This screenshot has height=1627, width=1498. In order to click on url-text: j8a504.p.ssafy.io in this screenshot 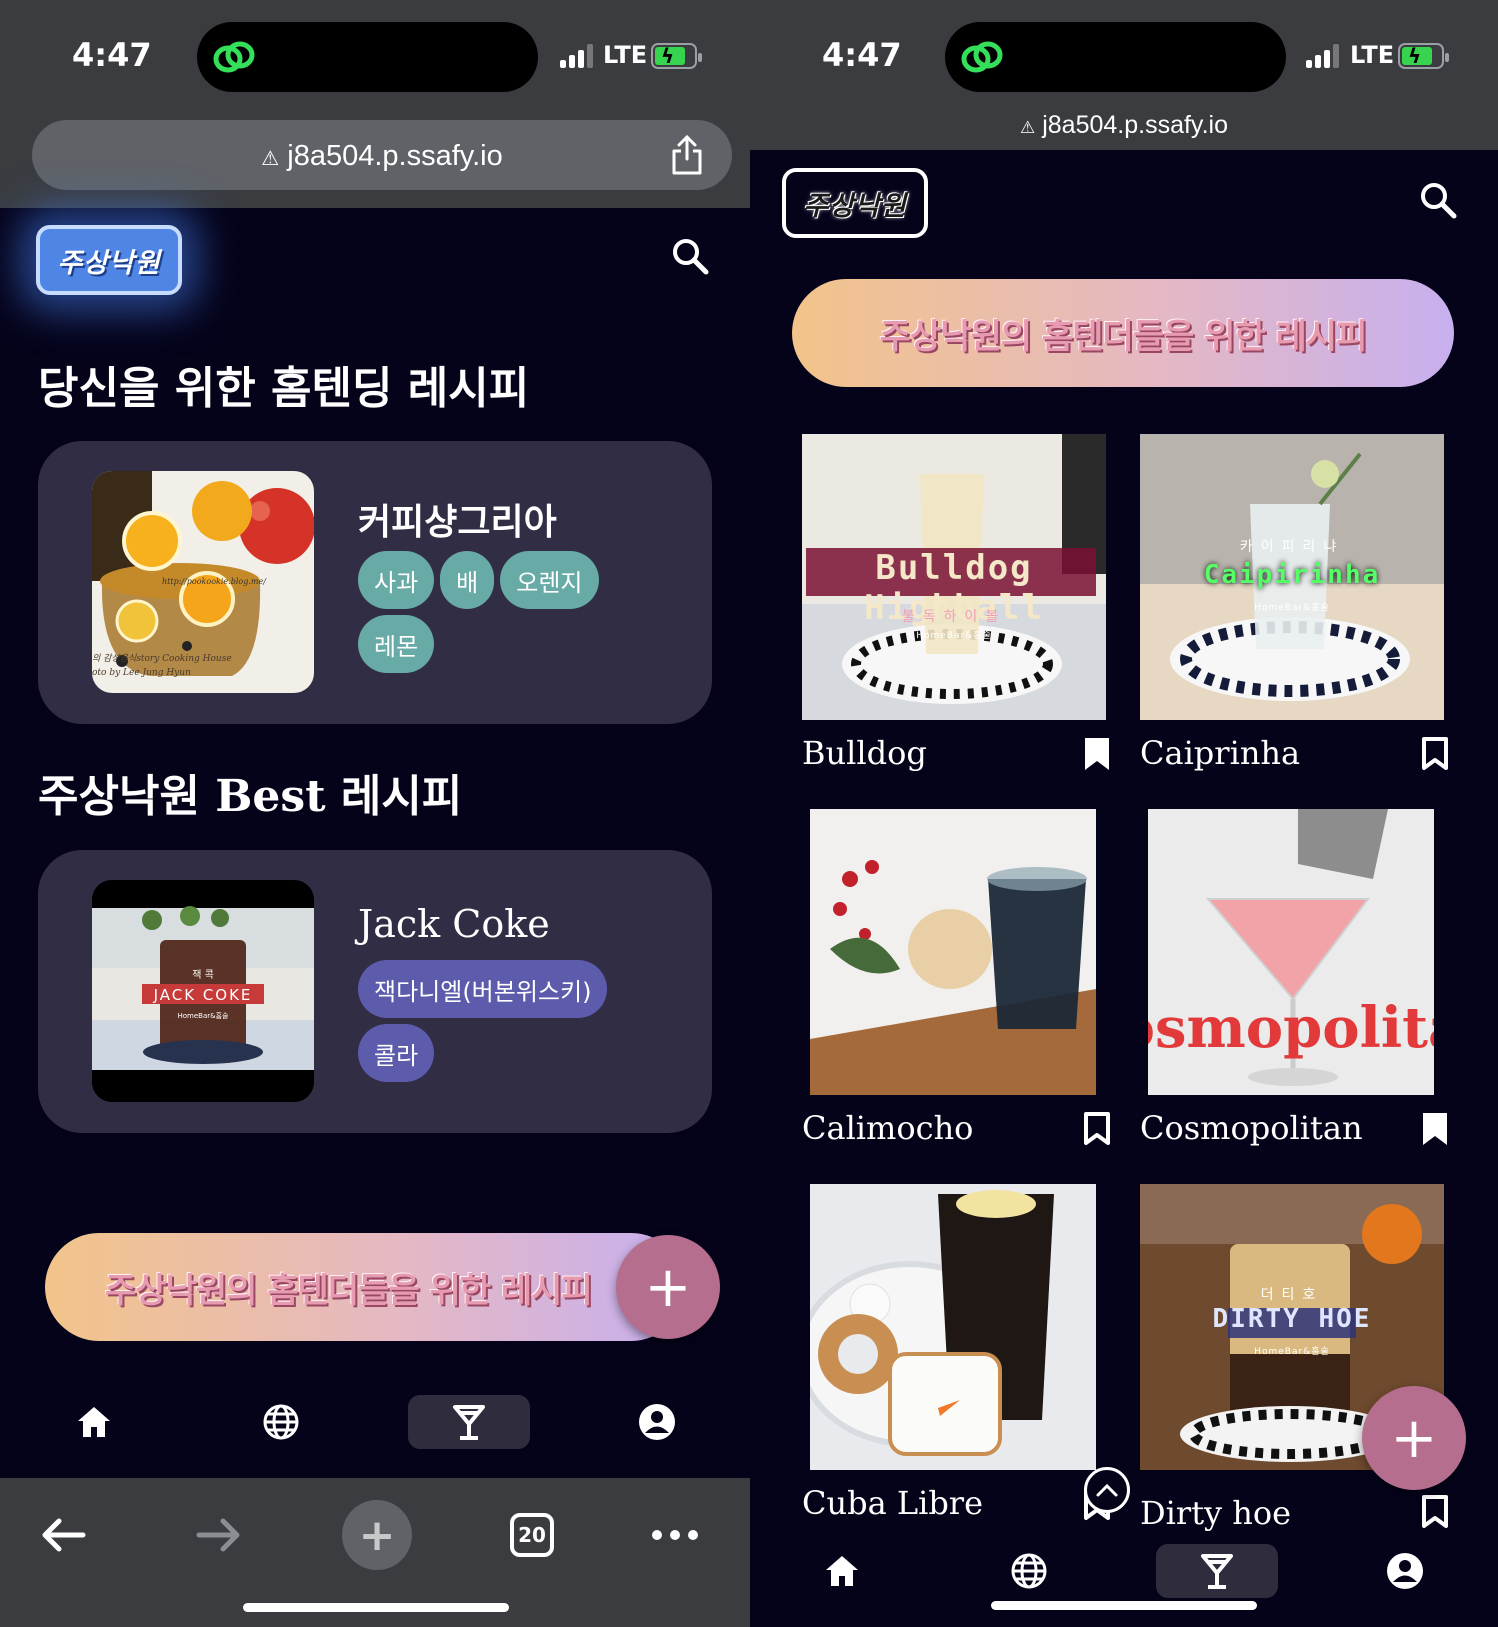, I will do `click(395, 156)`.